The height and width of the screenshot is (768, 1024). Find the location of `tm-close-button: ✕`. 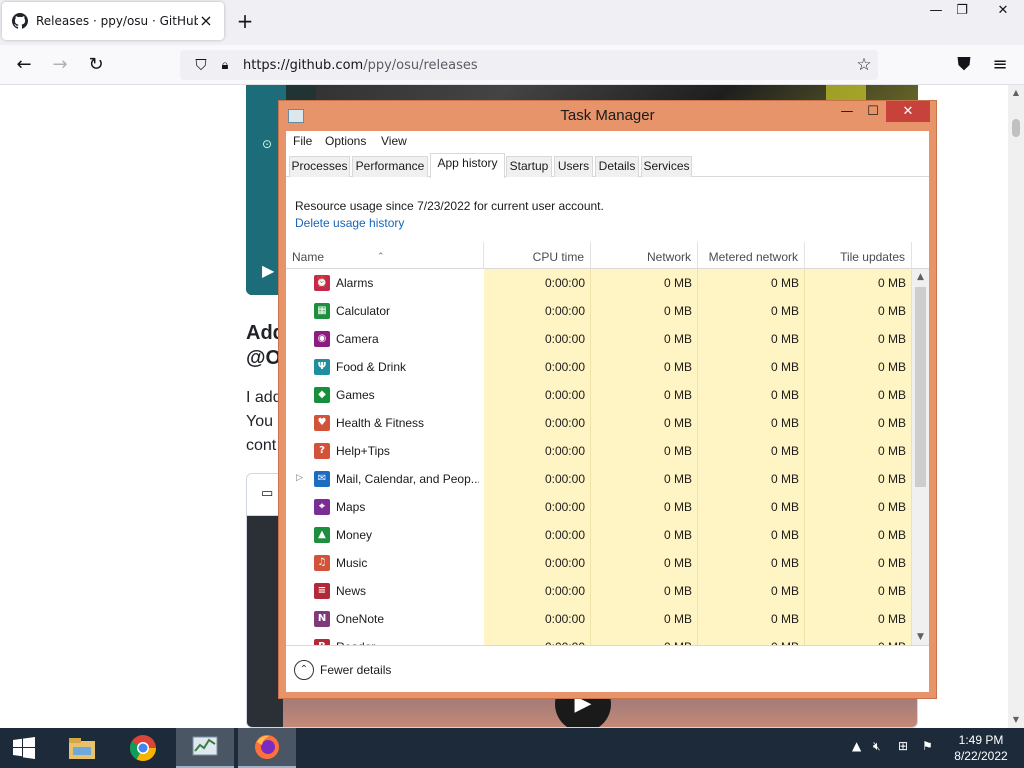

tm-close-button: ✕ is located at coordinates (908, 111).